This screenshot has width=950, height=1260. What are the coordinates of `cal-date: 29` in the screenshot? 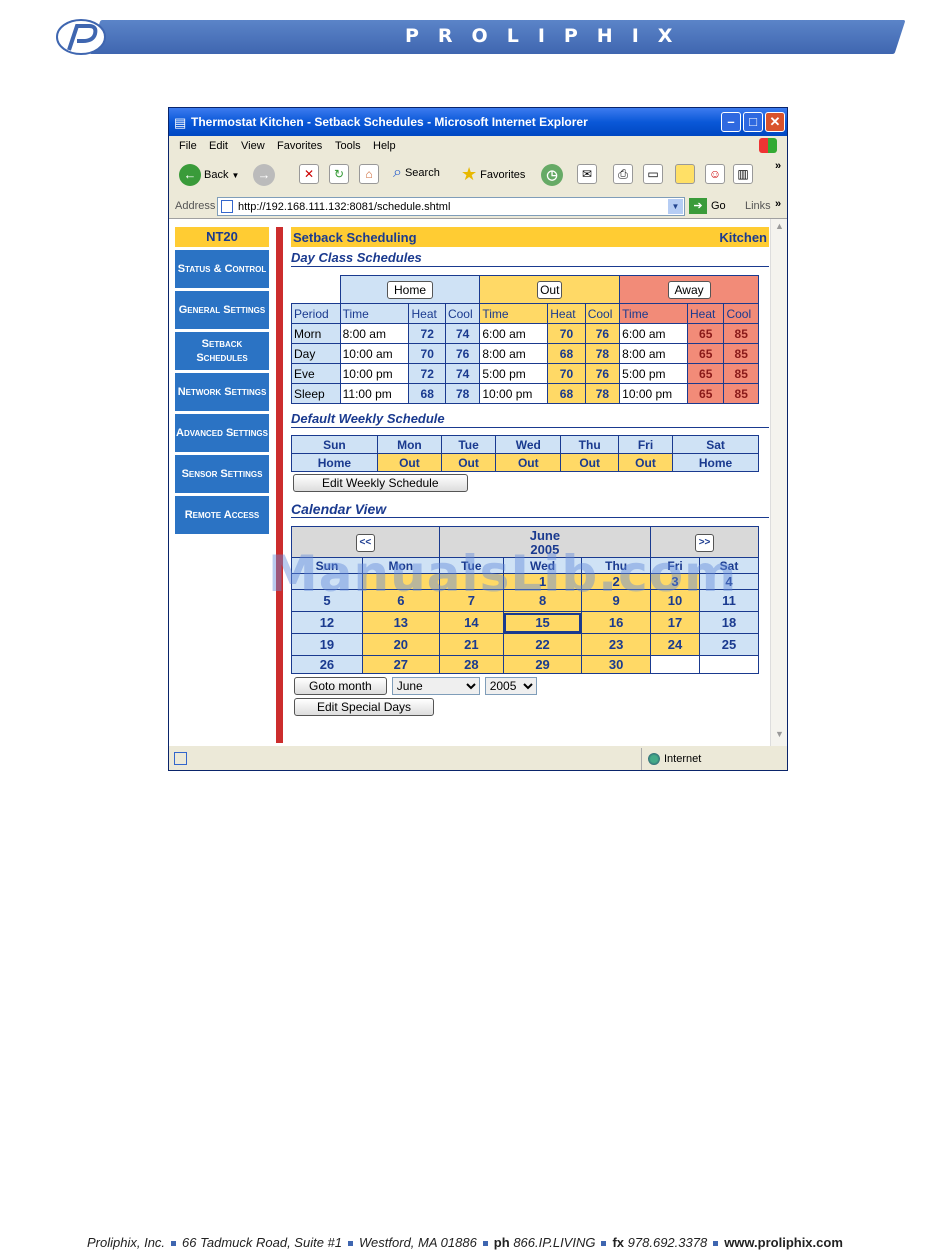 It's located at (542, 664).